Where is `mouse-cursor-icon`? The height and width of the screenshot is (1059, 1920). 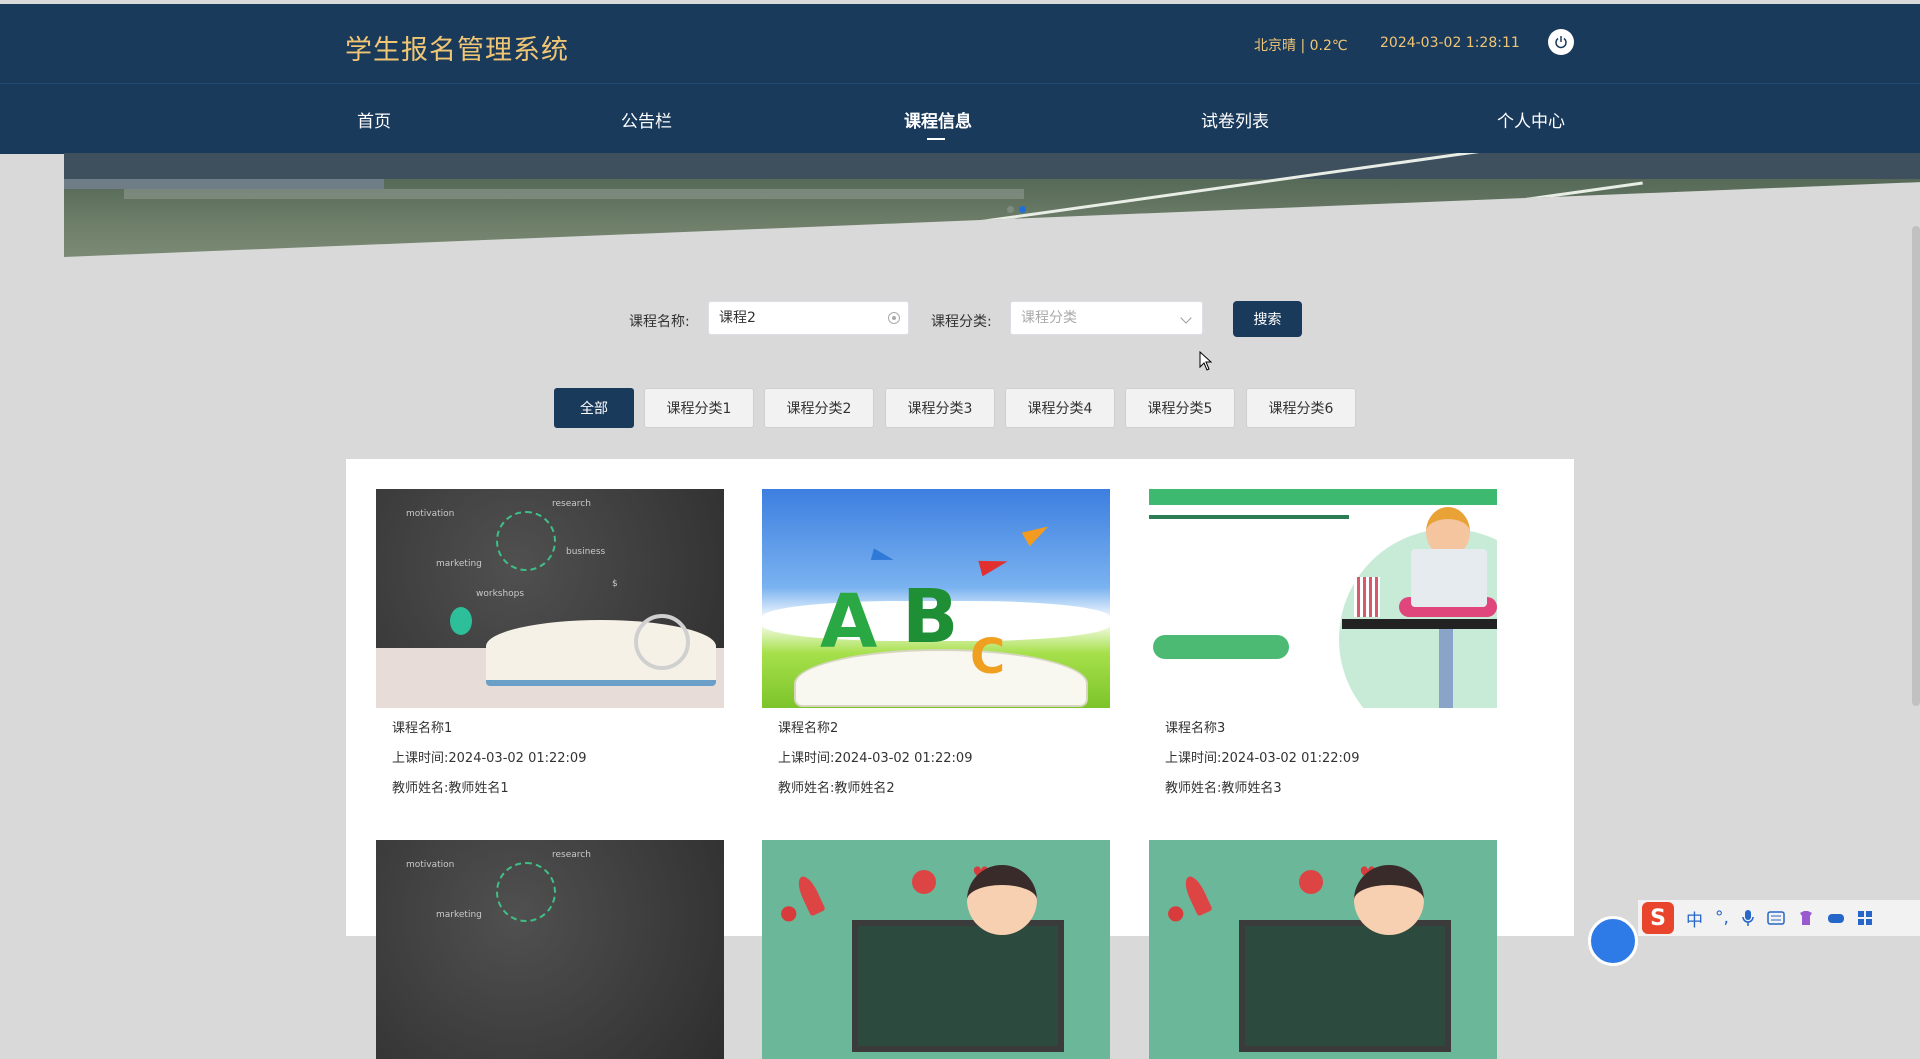 mouse-cursor-icon is located at coordinates (1206, 361).